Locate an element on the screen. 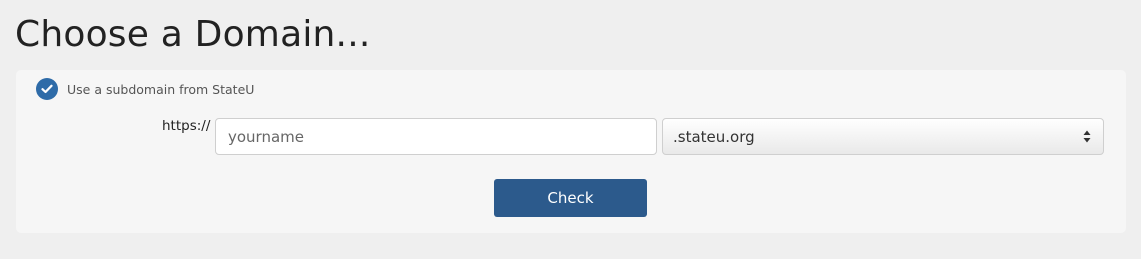 This screenshot has height=259, width=1141. domain-select-value: .stateu.org is located at coordinates (714, 136).